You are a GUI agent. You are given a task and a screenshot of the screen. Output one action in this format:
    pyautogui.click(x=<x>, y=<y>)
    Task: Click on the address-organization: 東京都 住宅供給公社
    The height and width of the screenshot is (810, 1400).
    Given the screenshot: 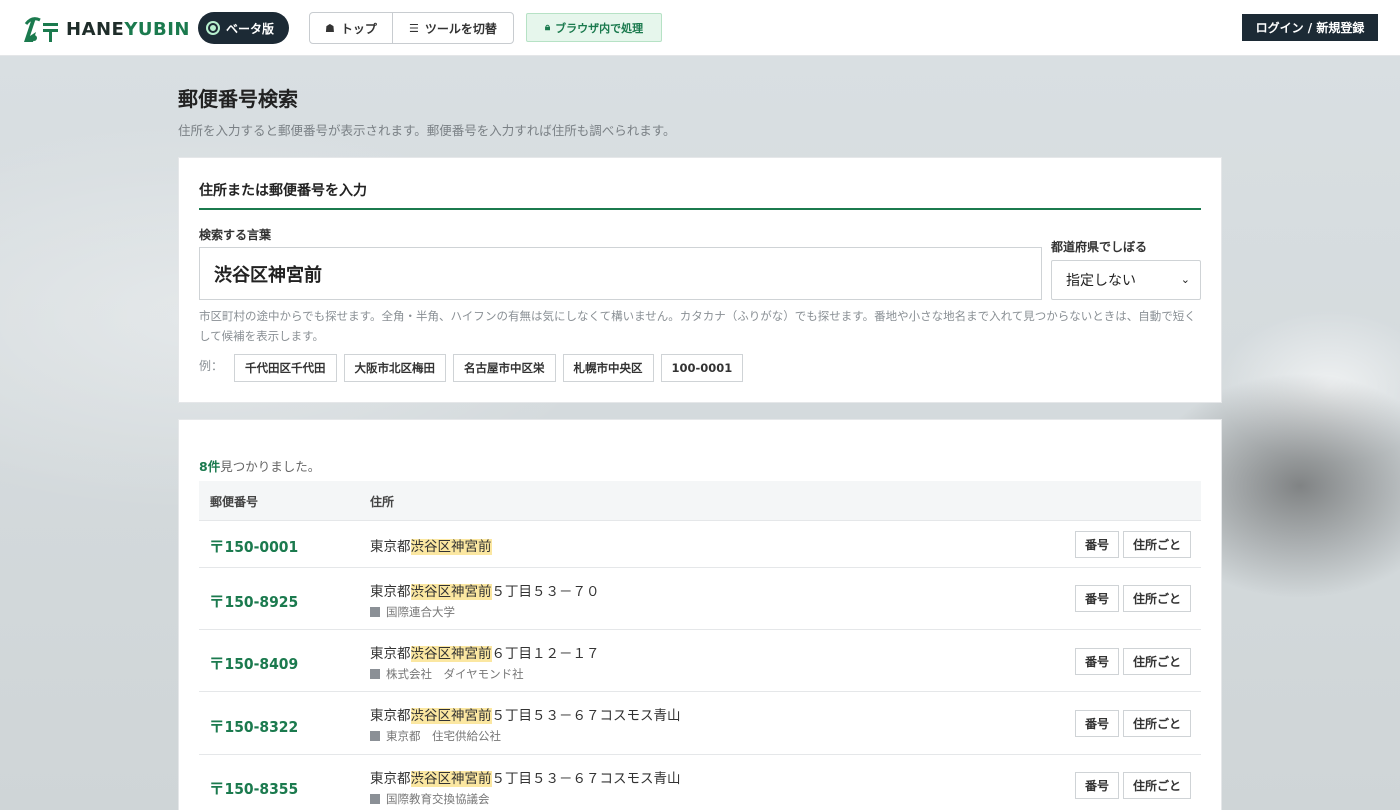 What is the action you would take?
    pyautogui.click(x=435, y=736)
    